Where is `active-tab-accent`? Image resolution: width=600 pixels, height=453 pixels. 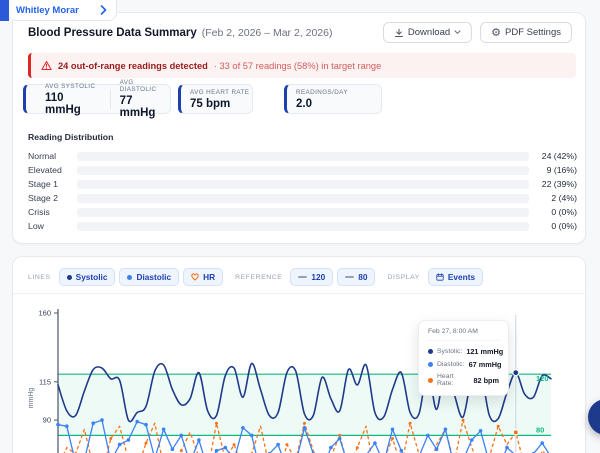 active-tab-accent is located at coordinates (4, 10).